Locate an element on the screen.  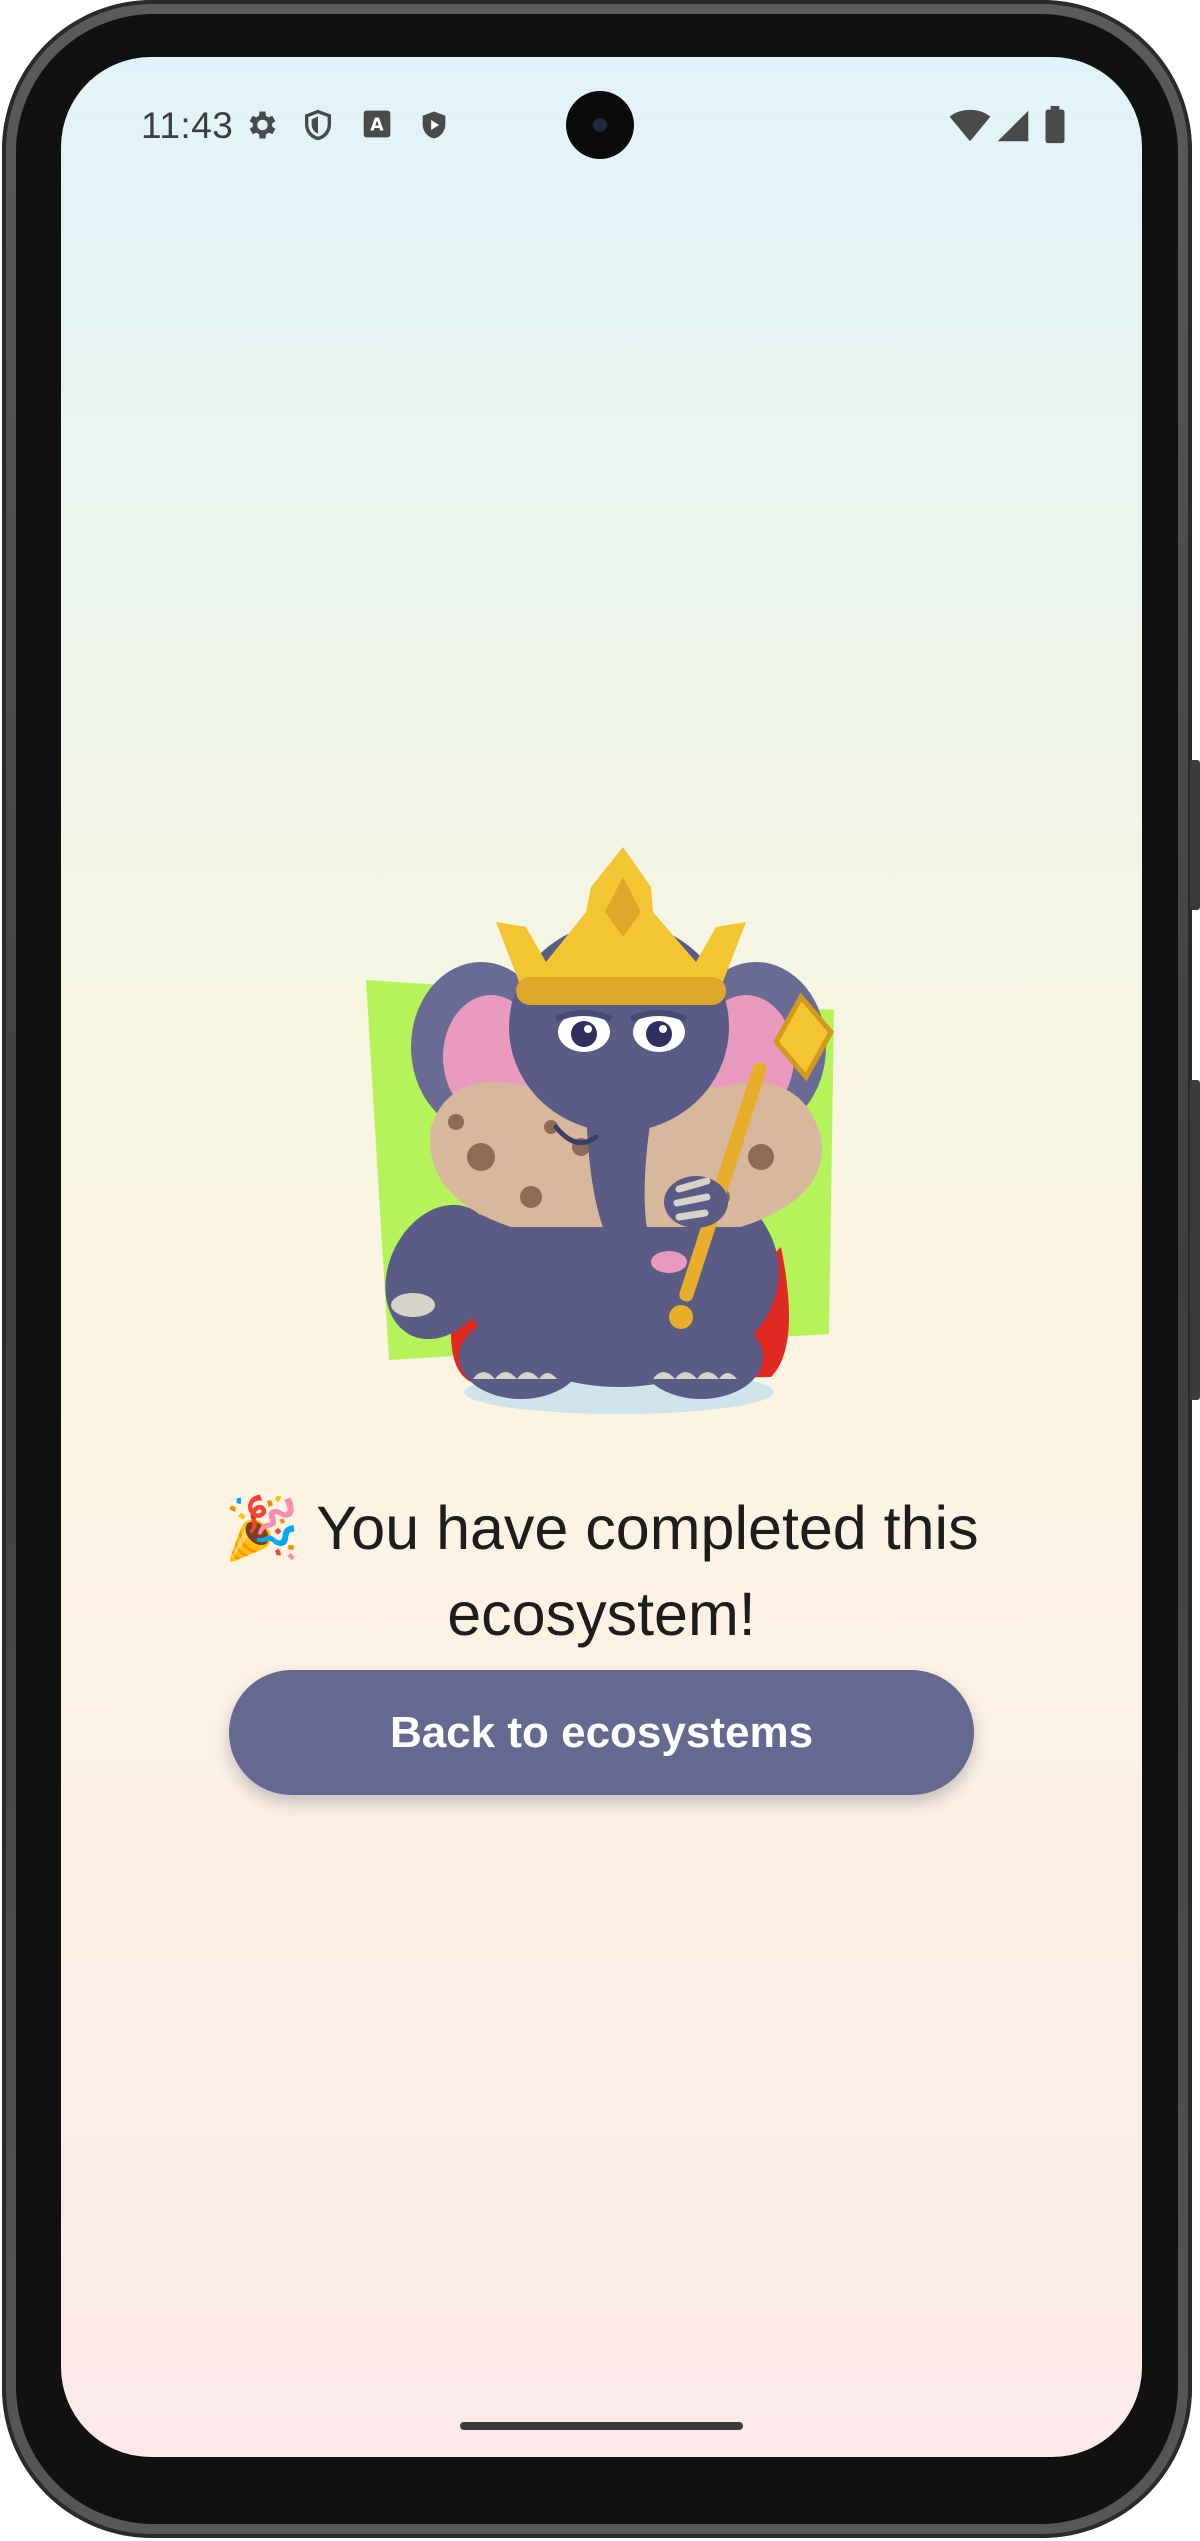
completion-message: 🎉 You have completed this ecosystem! is located at coordinates (601, 1571).